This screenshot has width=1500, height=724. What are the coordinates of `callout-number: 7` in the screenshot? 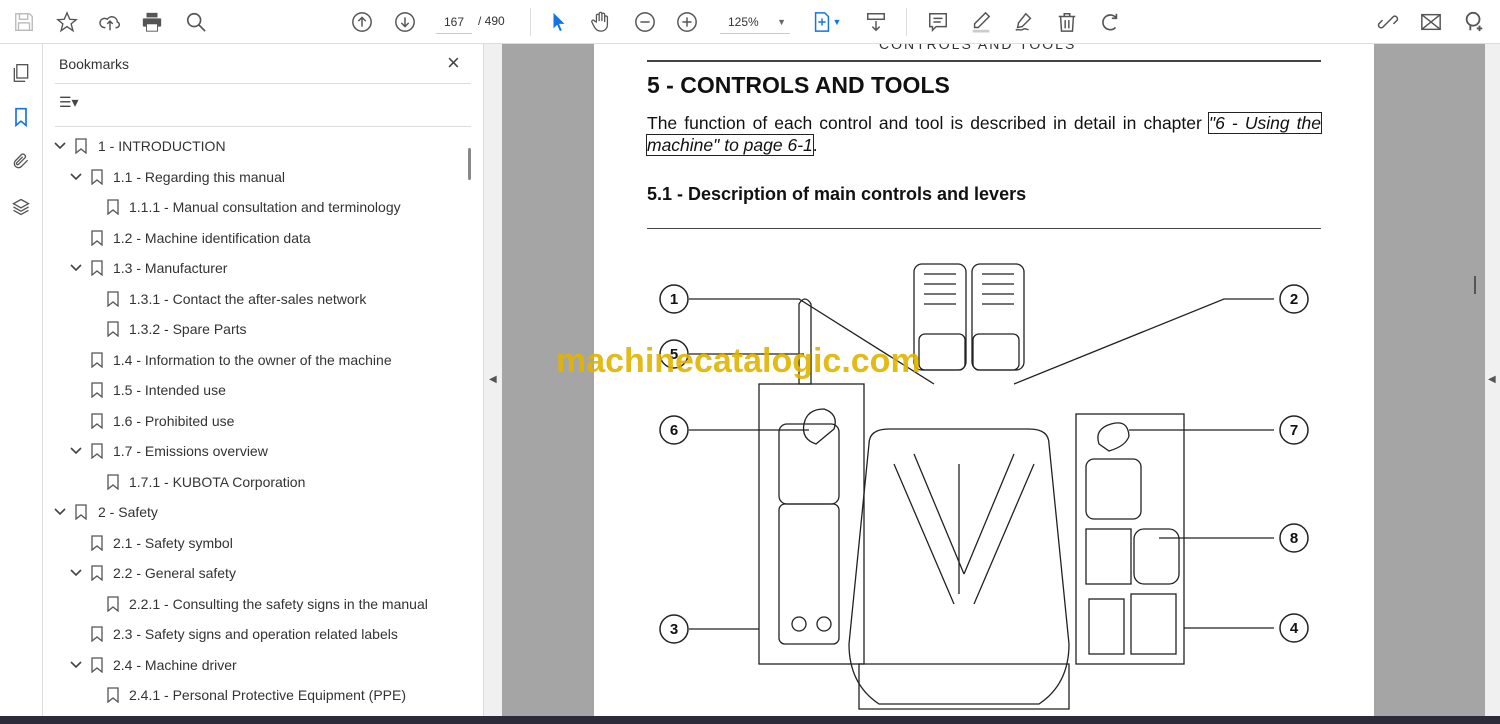 It's located at (1294, 430).